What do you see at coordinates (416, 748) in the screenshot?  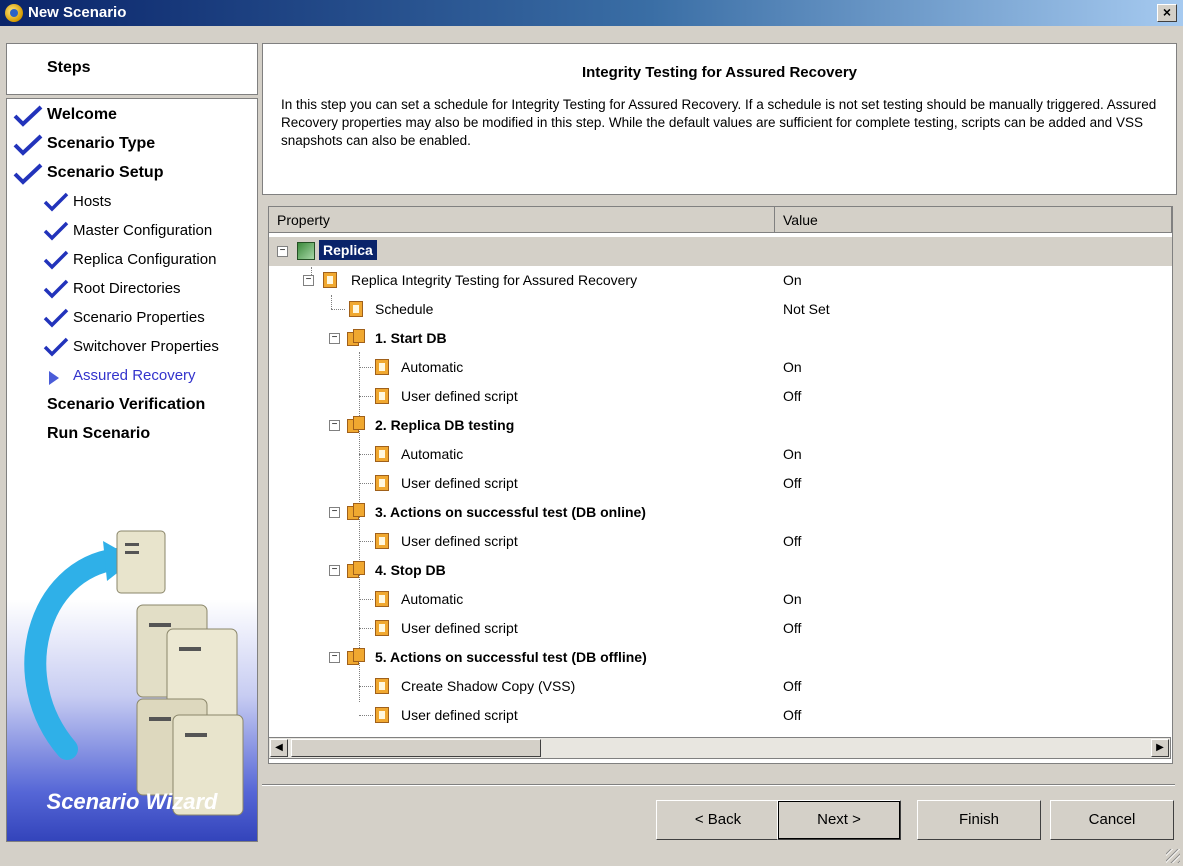 I see `scroll-thumb` at bounding box center [416, 748].